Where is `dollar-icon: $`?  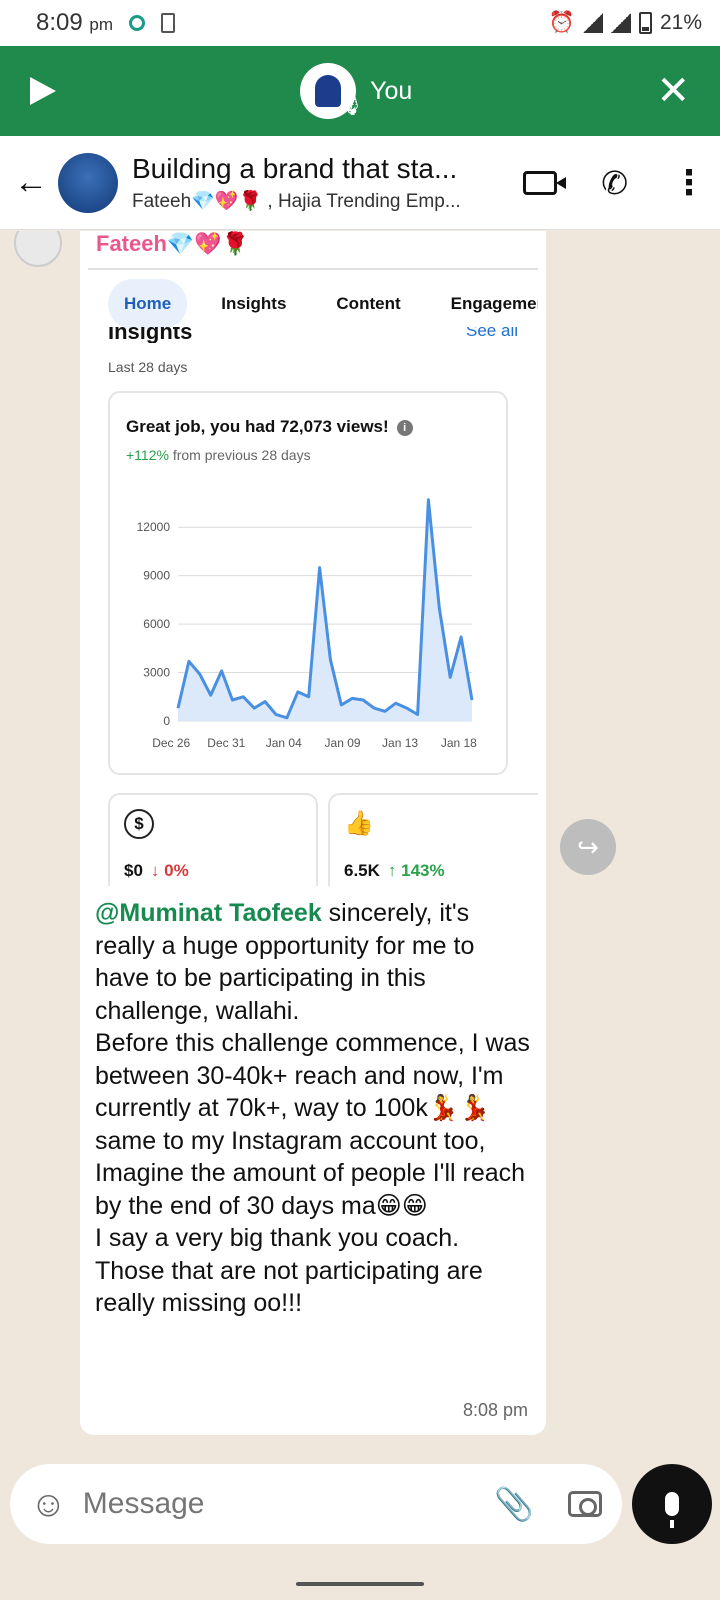
dollar-icon: $ is located at coordinates (139, 824).